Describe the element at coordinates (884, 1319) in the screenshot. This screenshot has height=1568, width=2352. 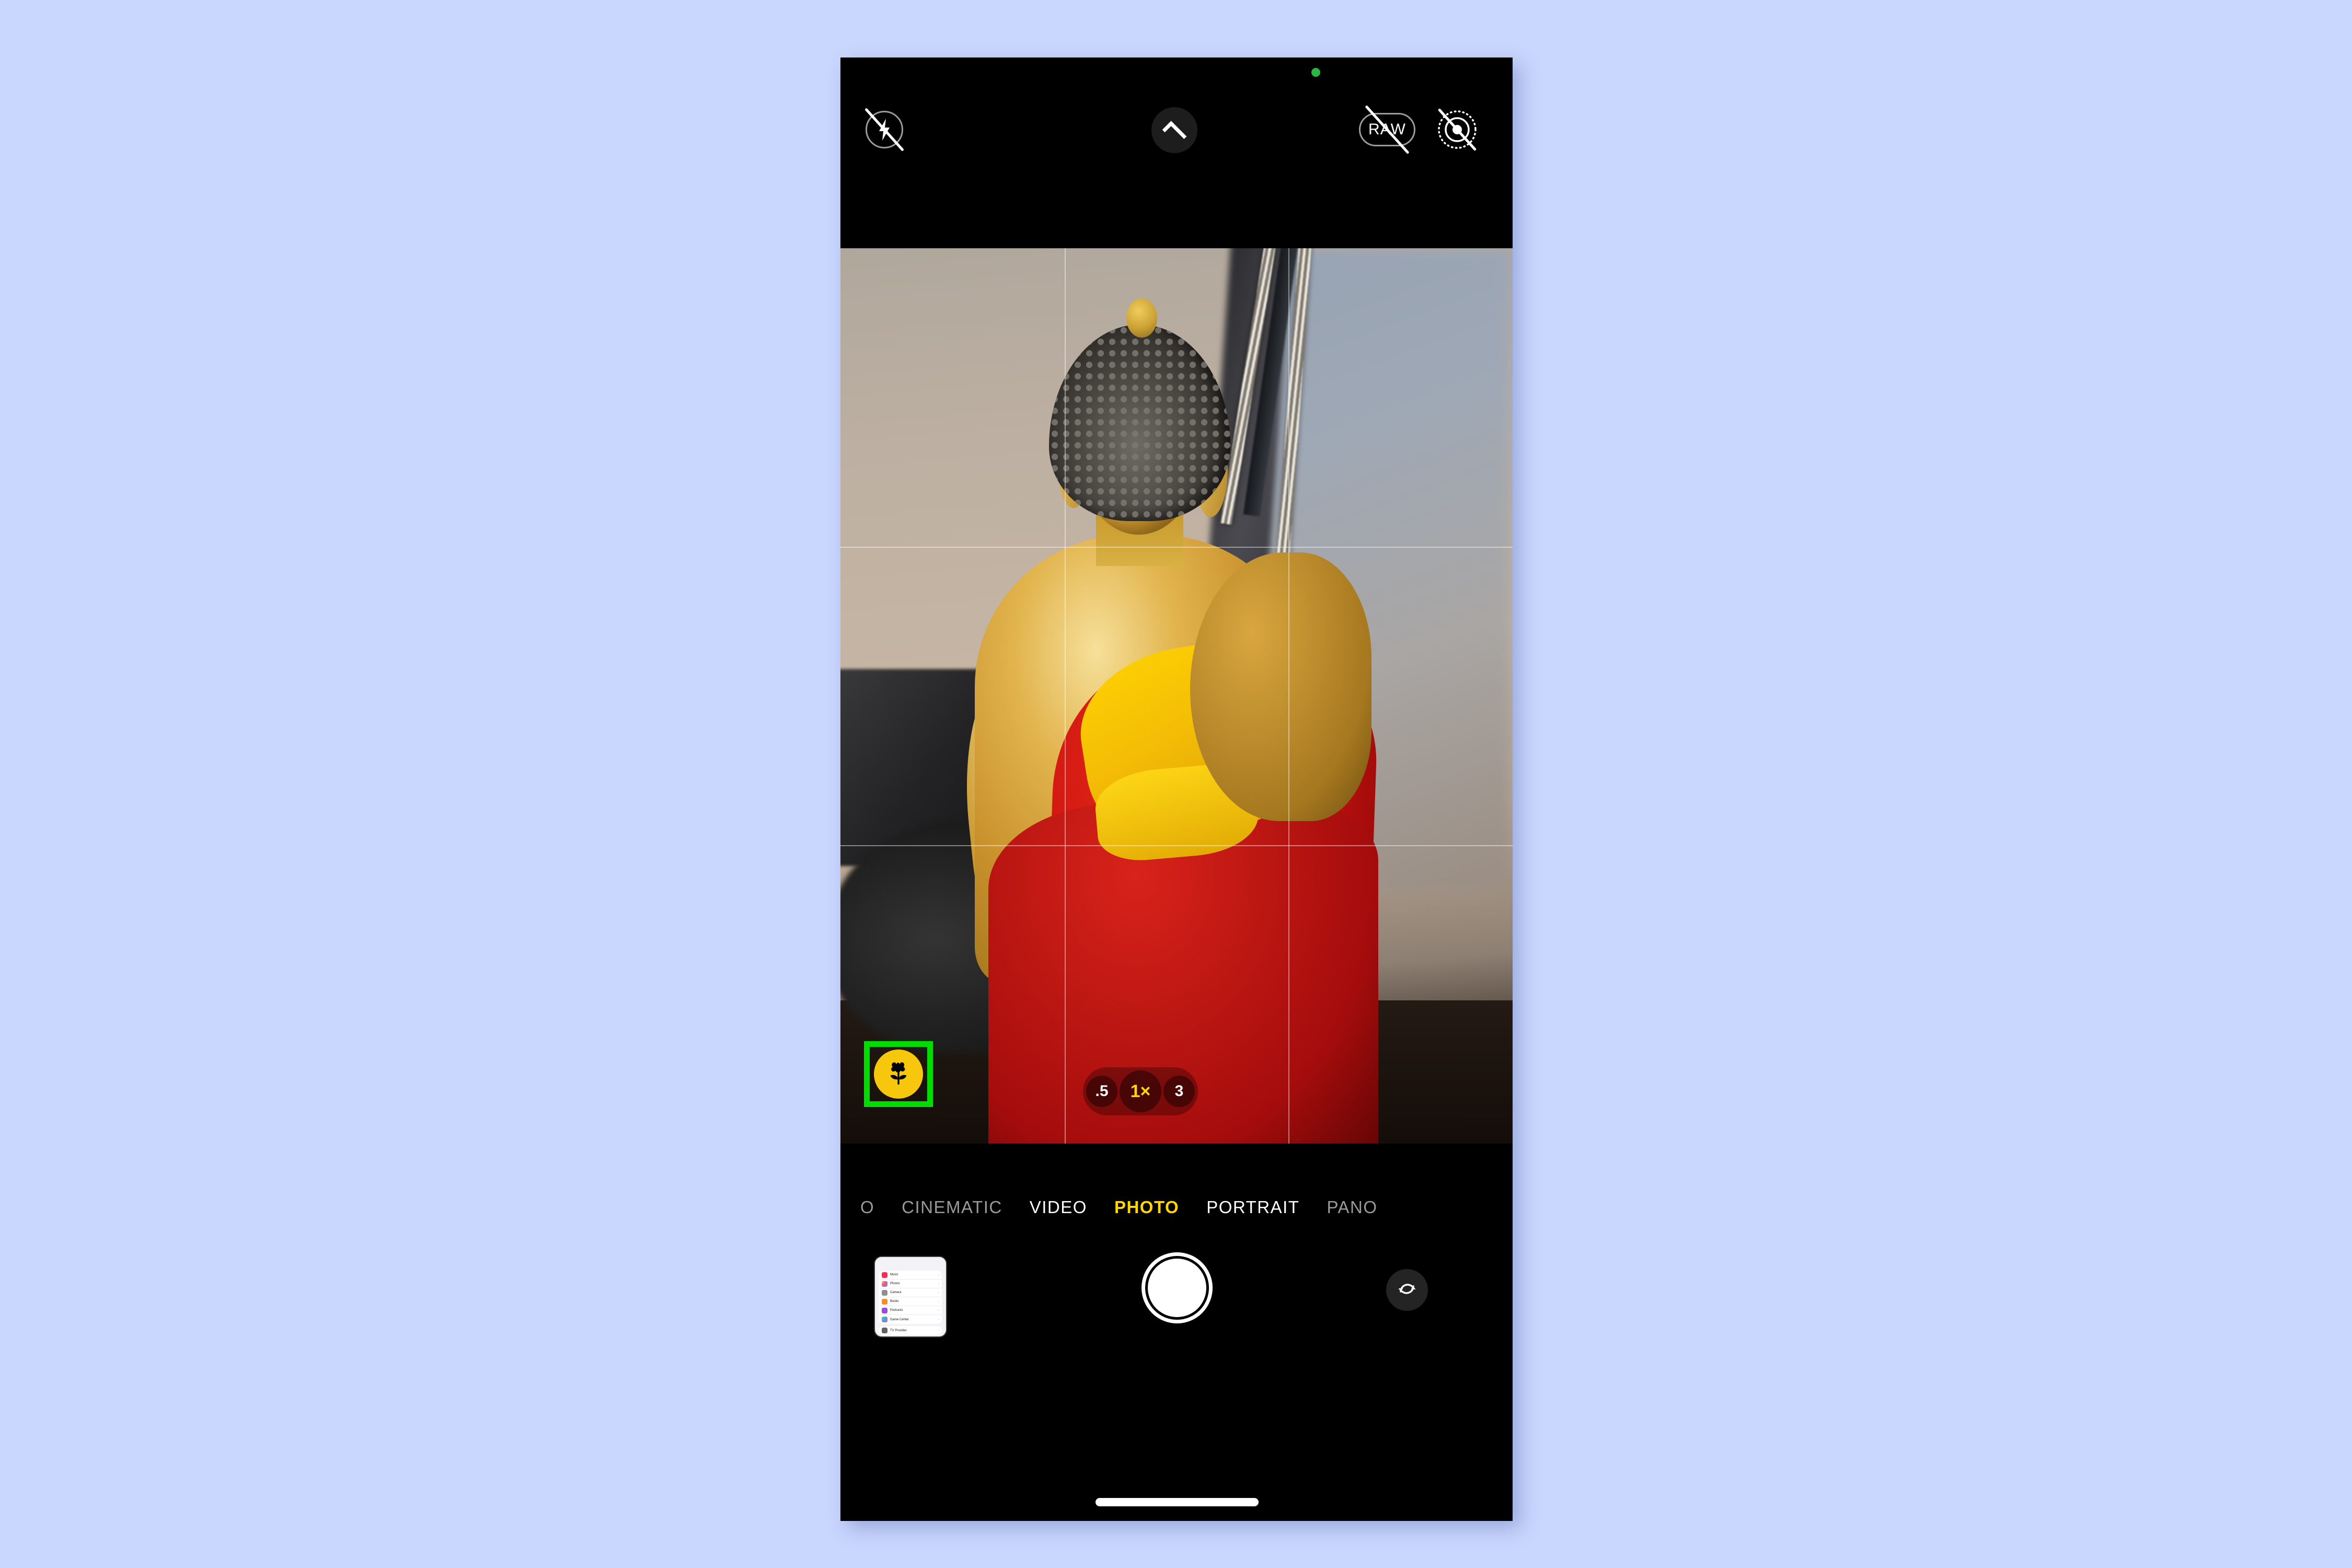
I see `game-center-app-icon` at that location.